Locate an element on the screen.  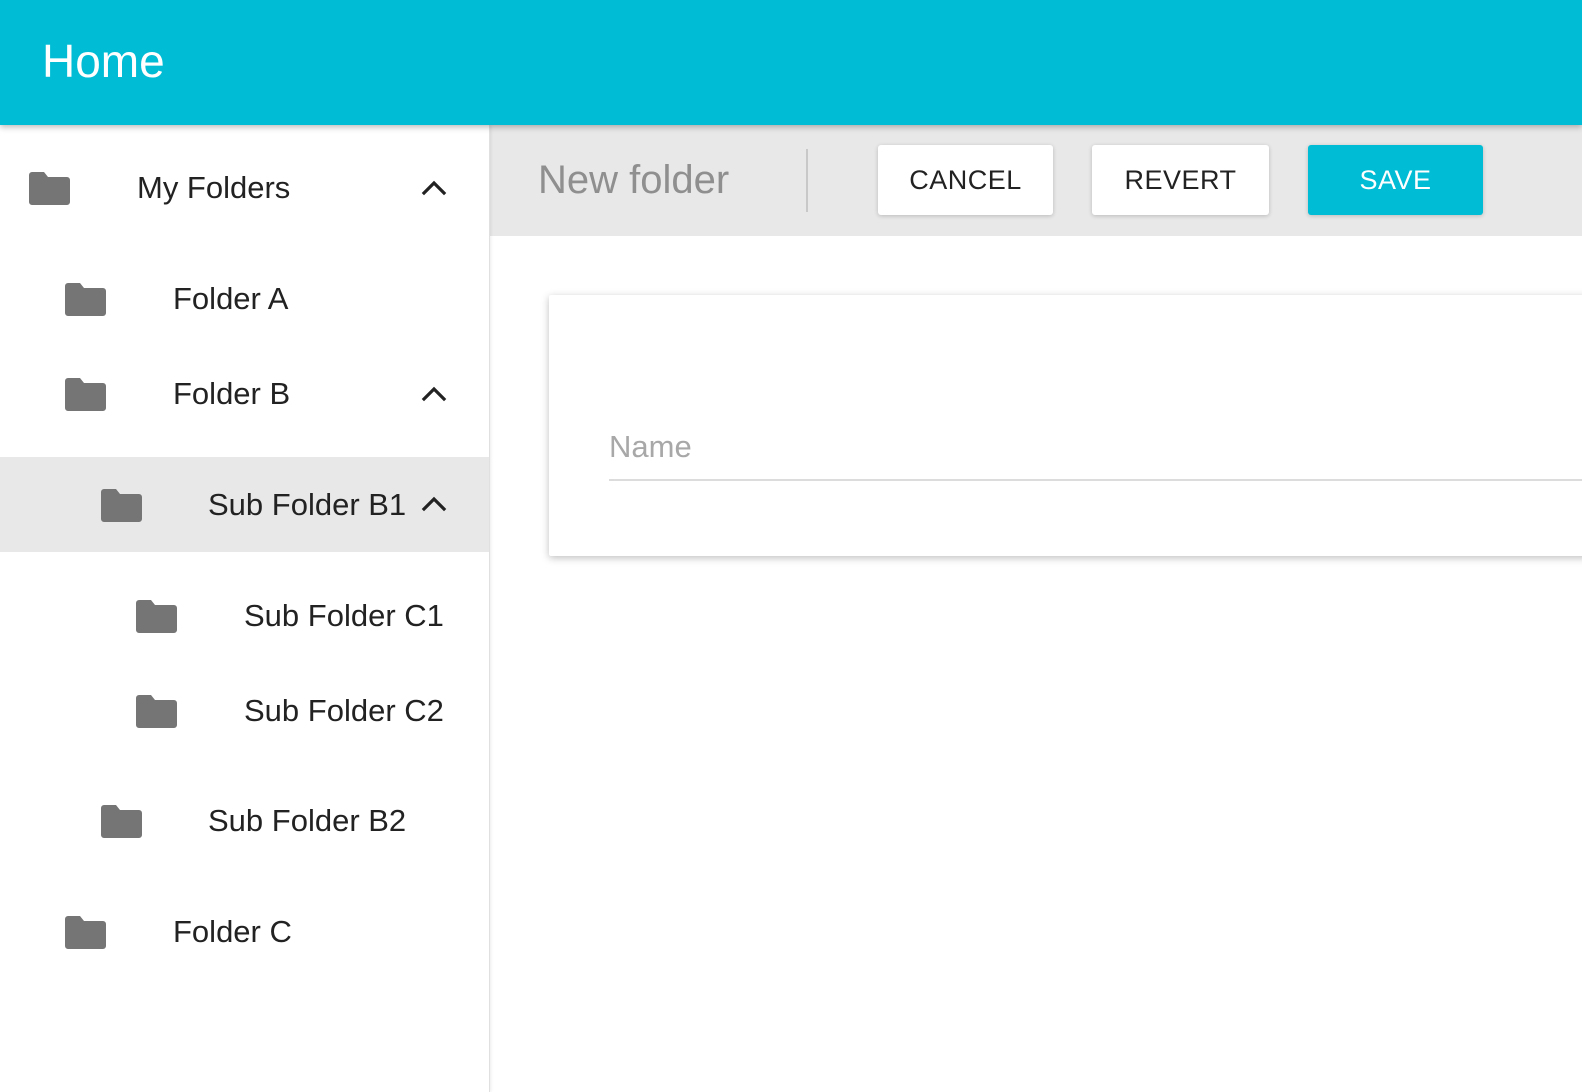
tree-item-folder-c: Folder C is located at coordinates (244, 923).